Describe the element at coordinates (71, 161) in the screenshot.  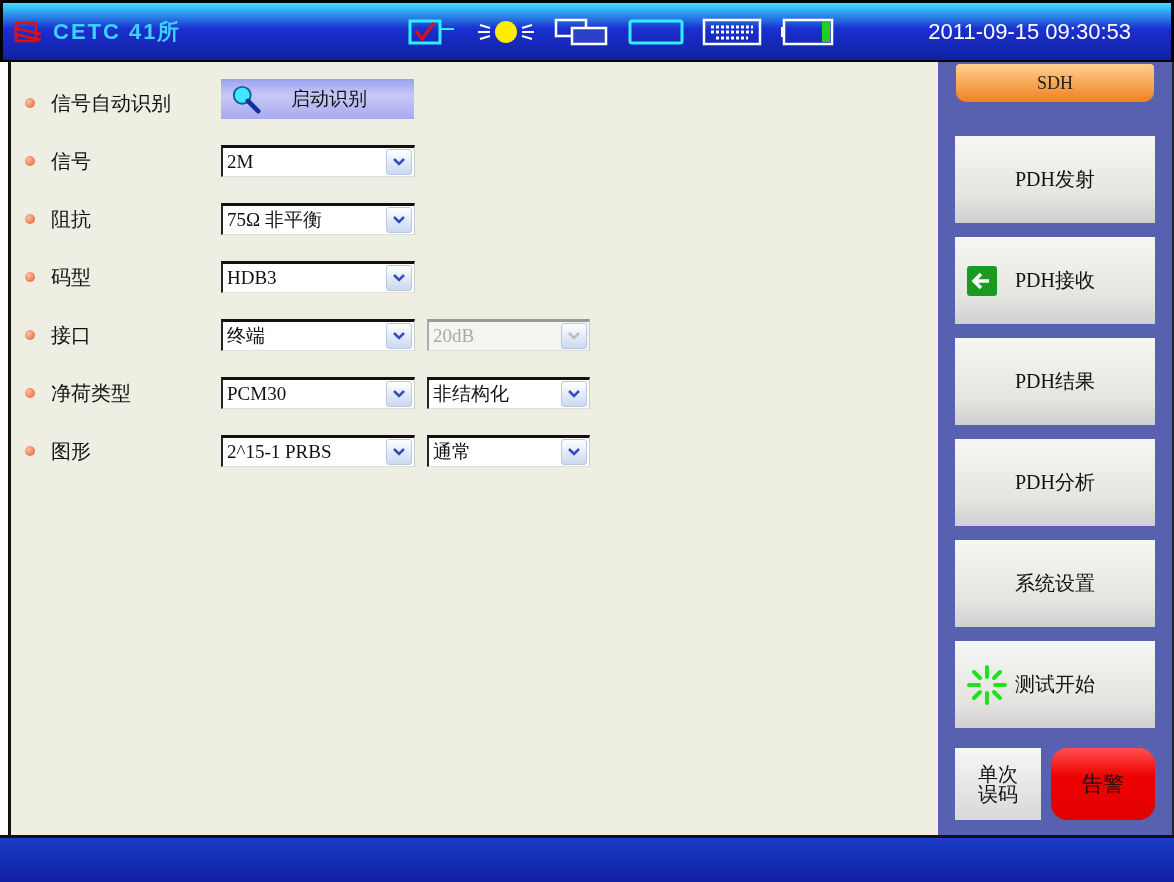
I see `field-label: 信号` at that location.